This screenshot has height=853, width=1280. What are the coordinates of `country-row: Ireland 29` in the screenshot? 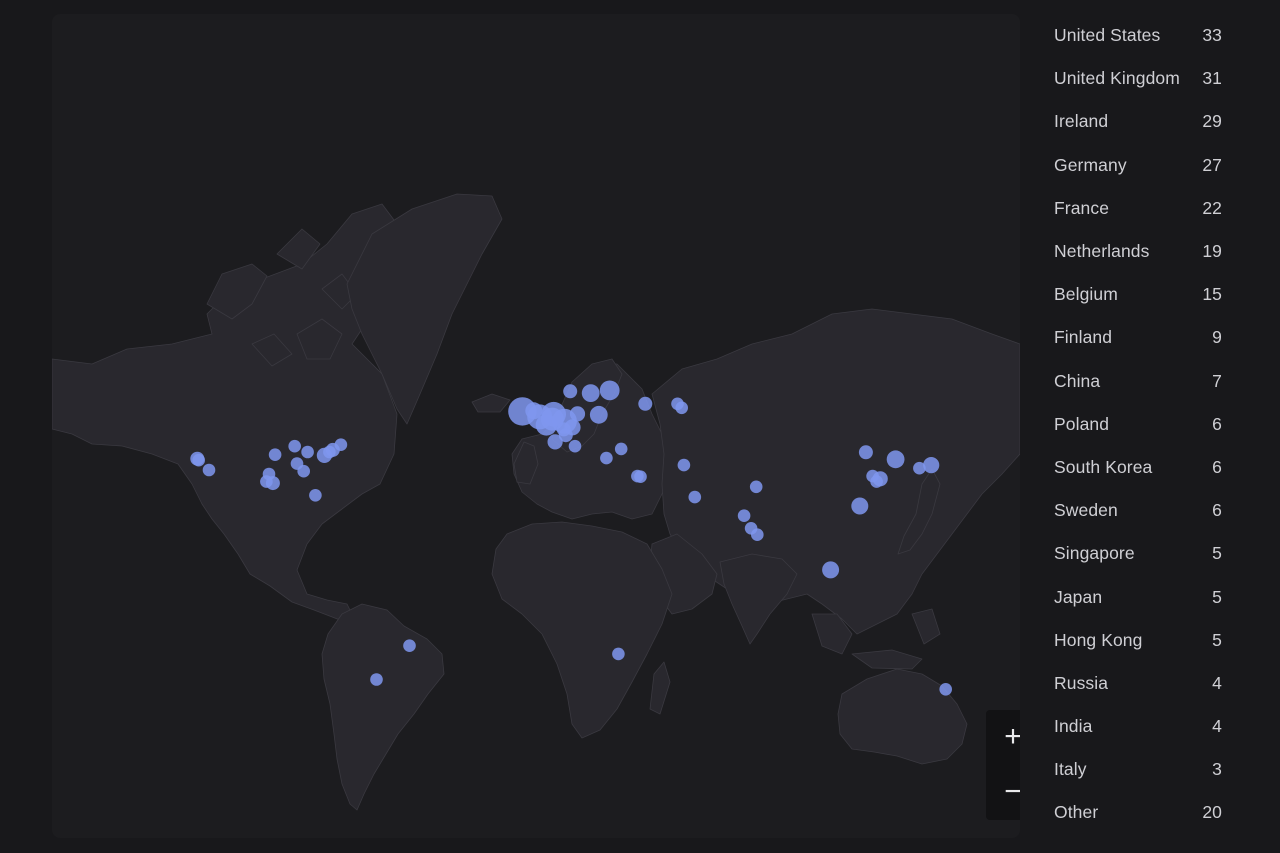 It's located at (1138, 121).